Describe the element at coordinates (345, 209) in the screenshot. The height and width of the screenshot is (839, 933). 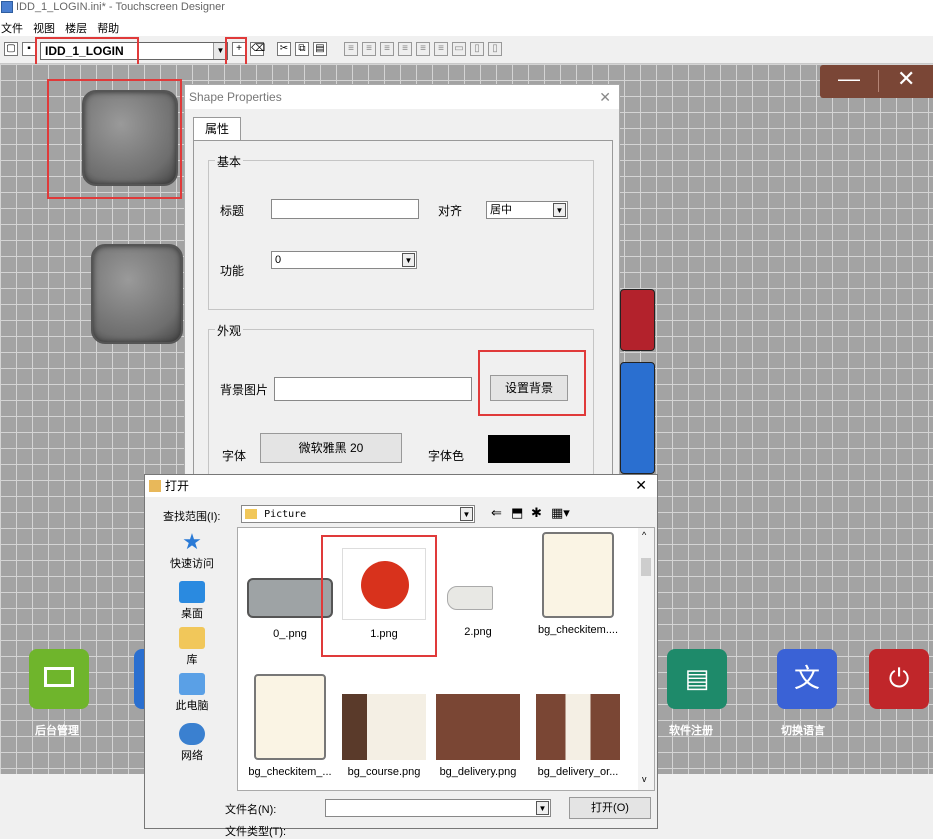
I see `title-input` at that location.